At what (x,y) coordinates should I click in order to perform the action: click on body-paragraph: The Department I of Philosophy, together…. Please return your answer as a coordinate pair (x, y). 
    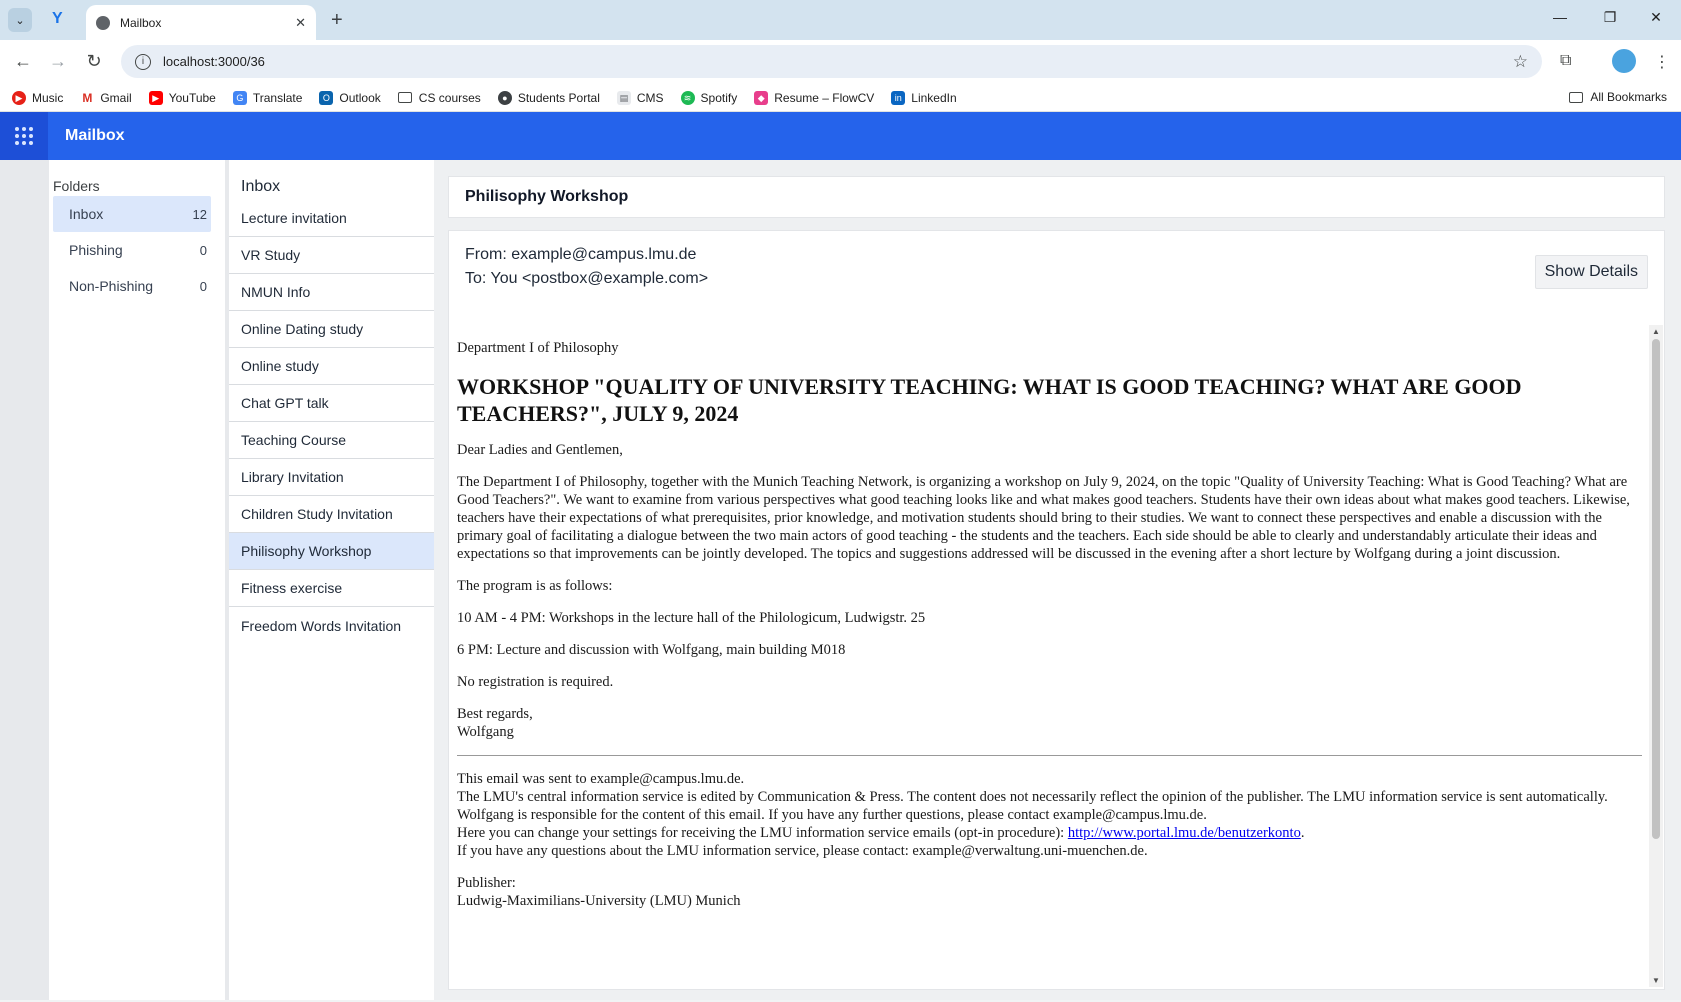
    Looking at the image, I should click on (1043, 518).